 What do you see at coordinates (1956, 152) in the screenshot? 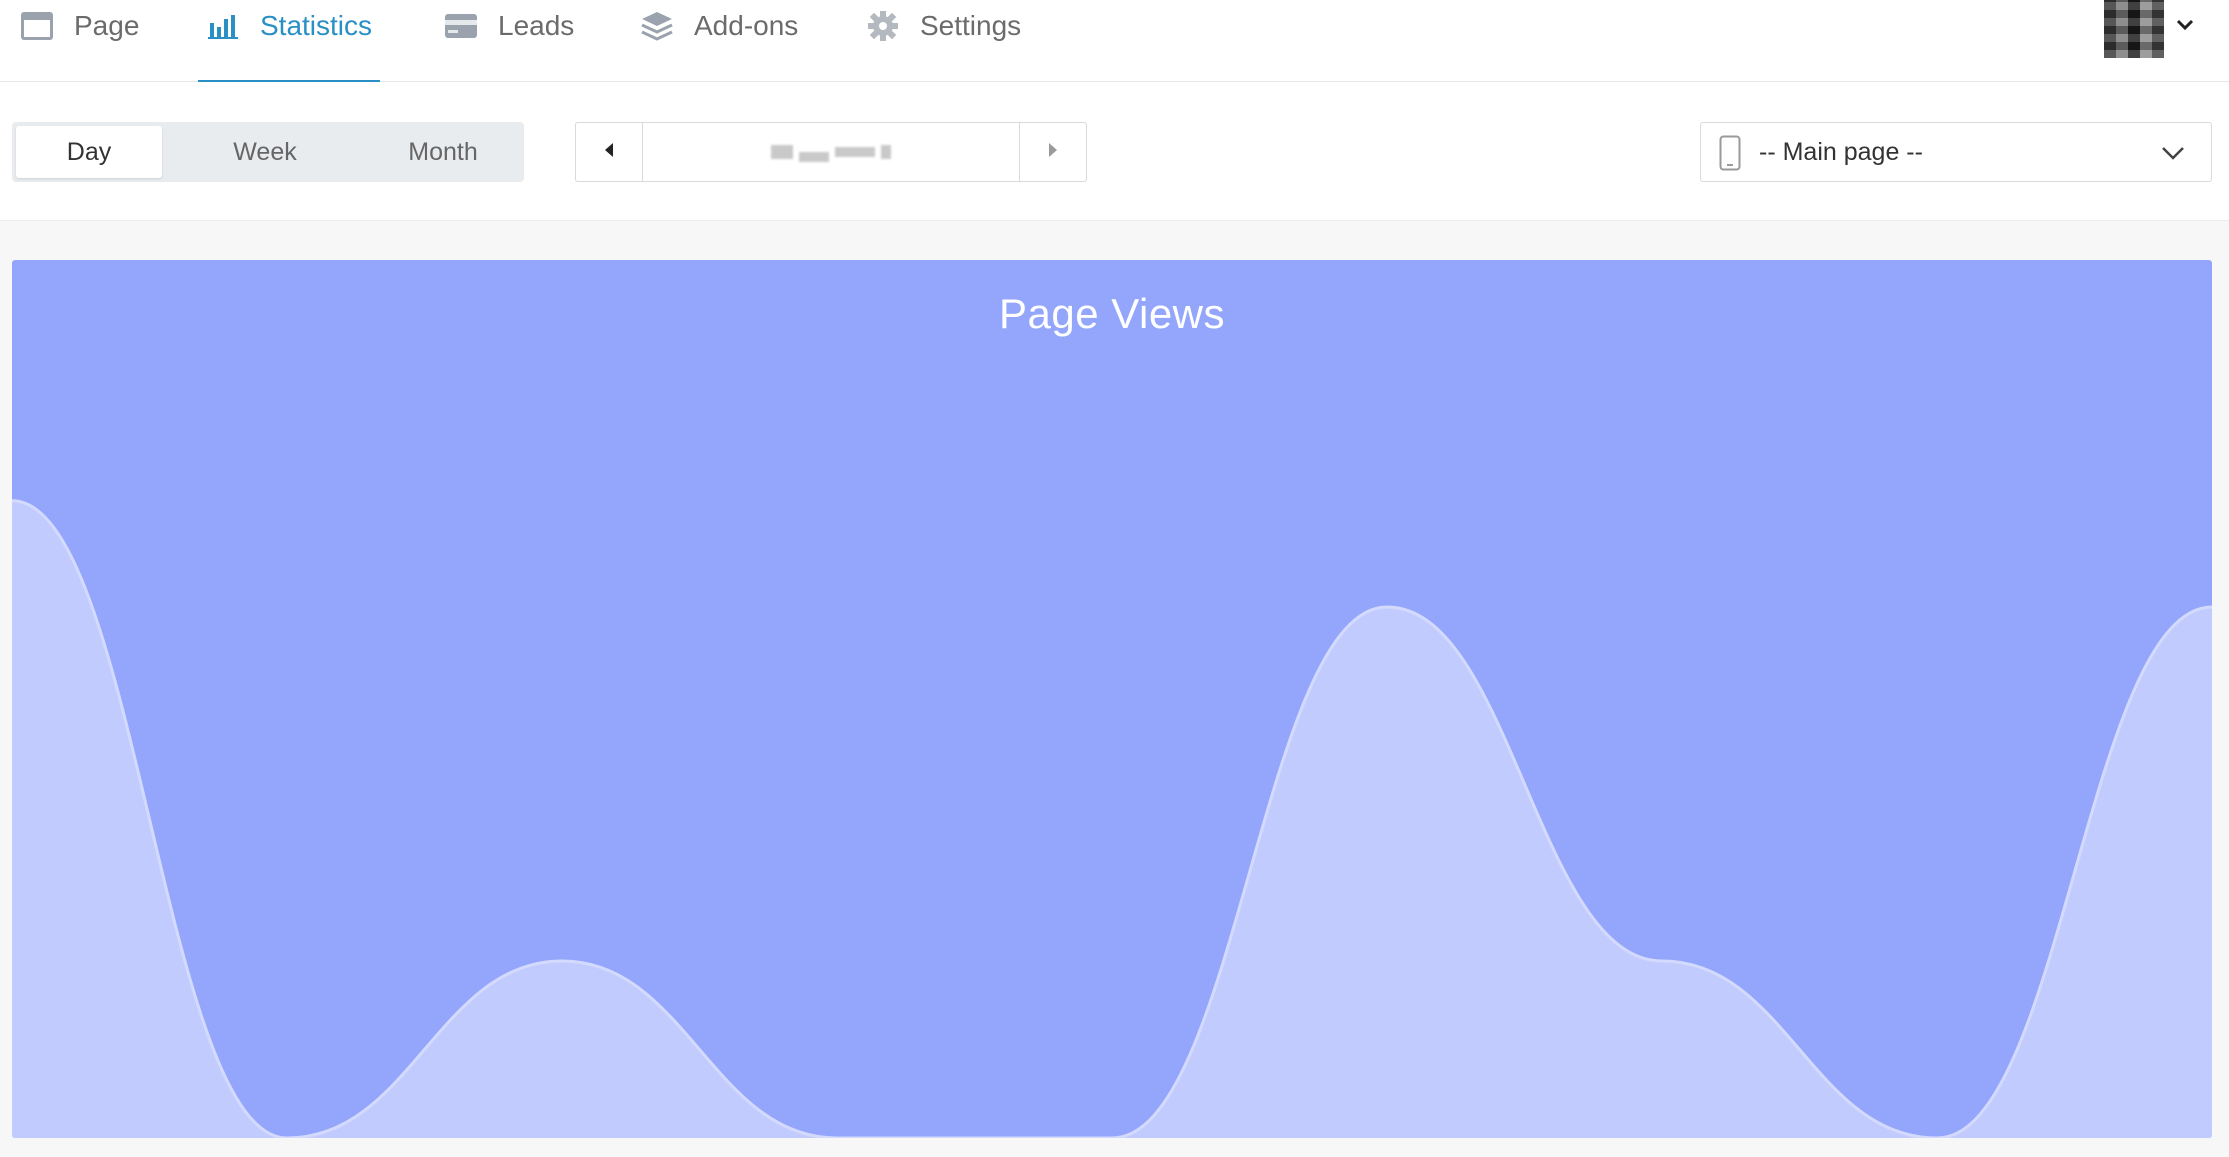
I see `page-select-dropdown: -- Main page --` at bounding box center [1956, 152].